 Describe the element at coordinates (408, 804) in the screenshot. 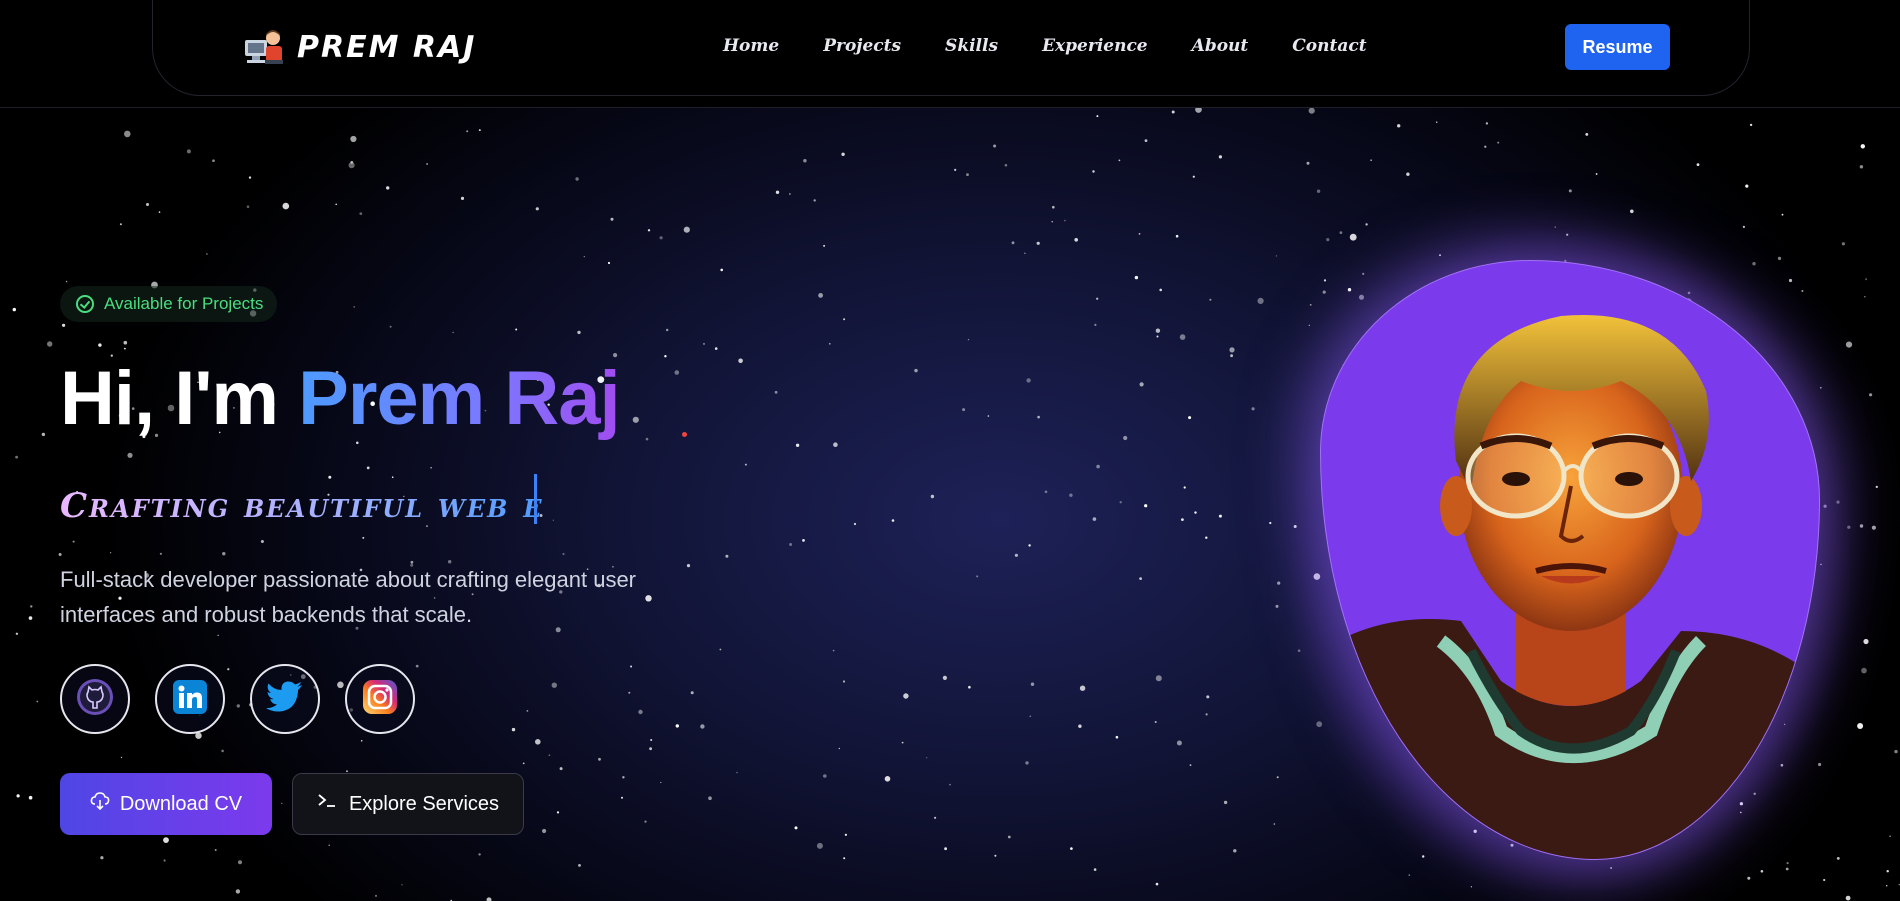

I see `explore-services-button: Explore Services` at that location.